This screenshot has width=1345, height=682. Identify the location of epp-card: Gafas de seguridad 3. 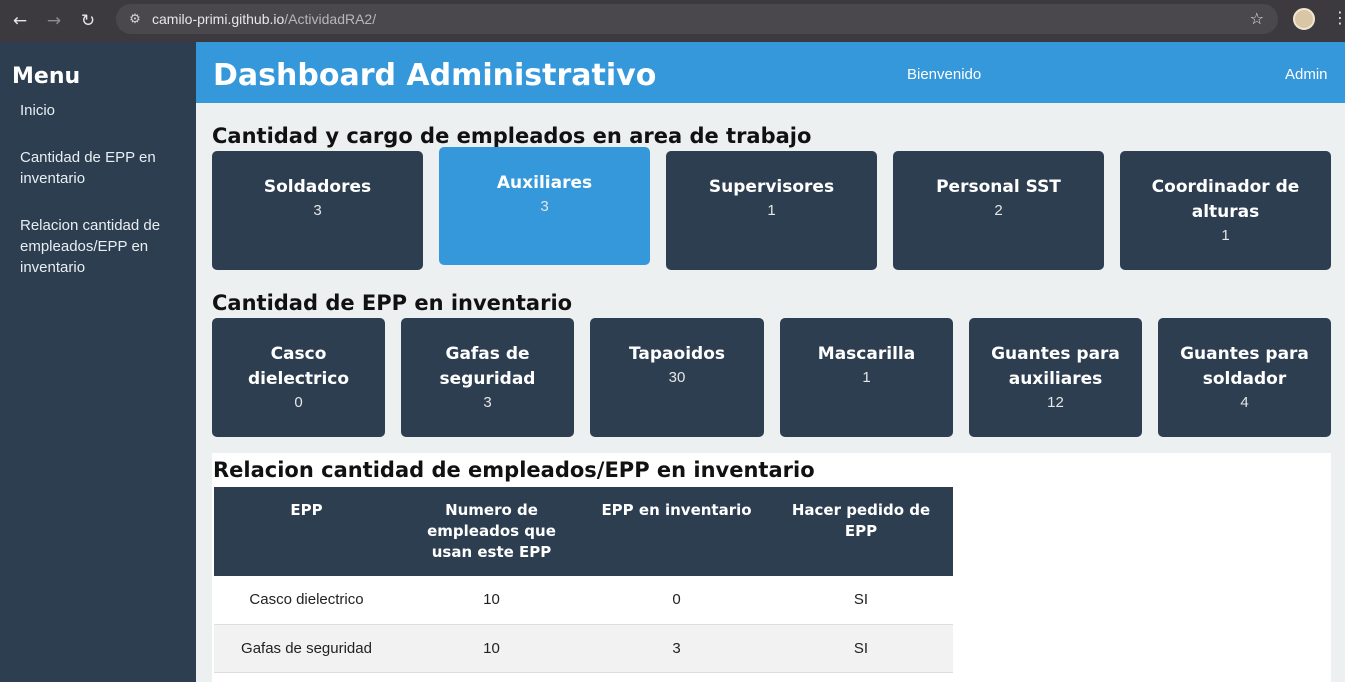
(487, 377).